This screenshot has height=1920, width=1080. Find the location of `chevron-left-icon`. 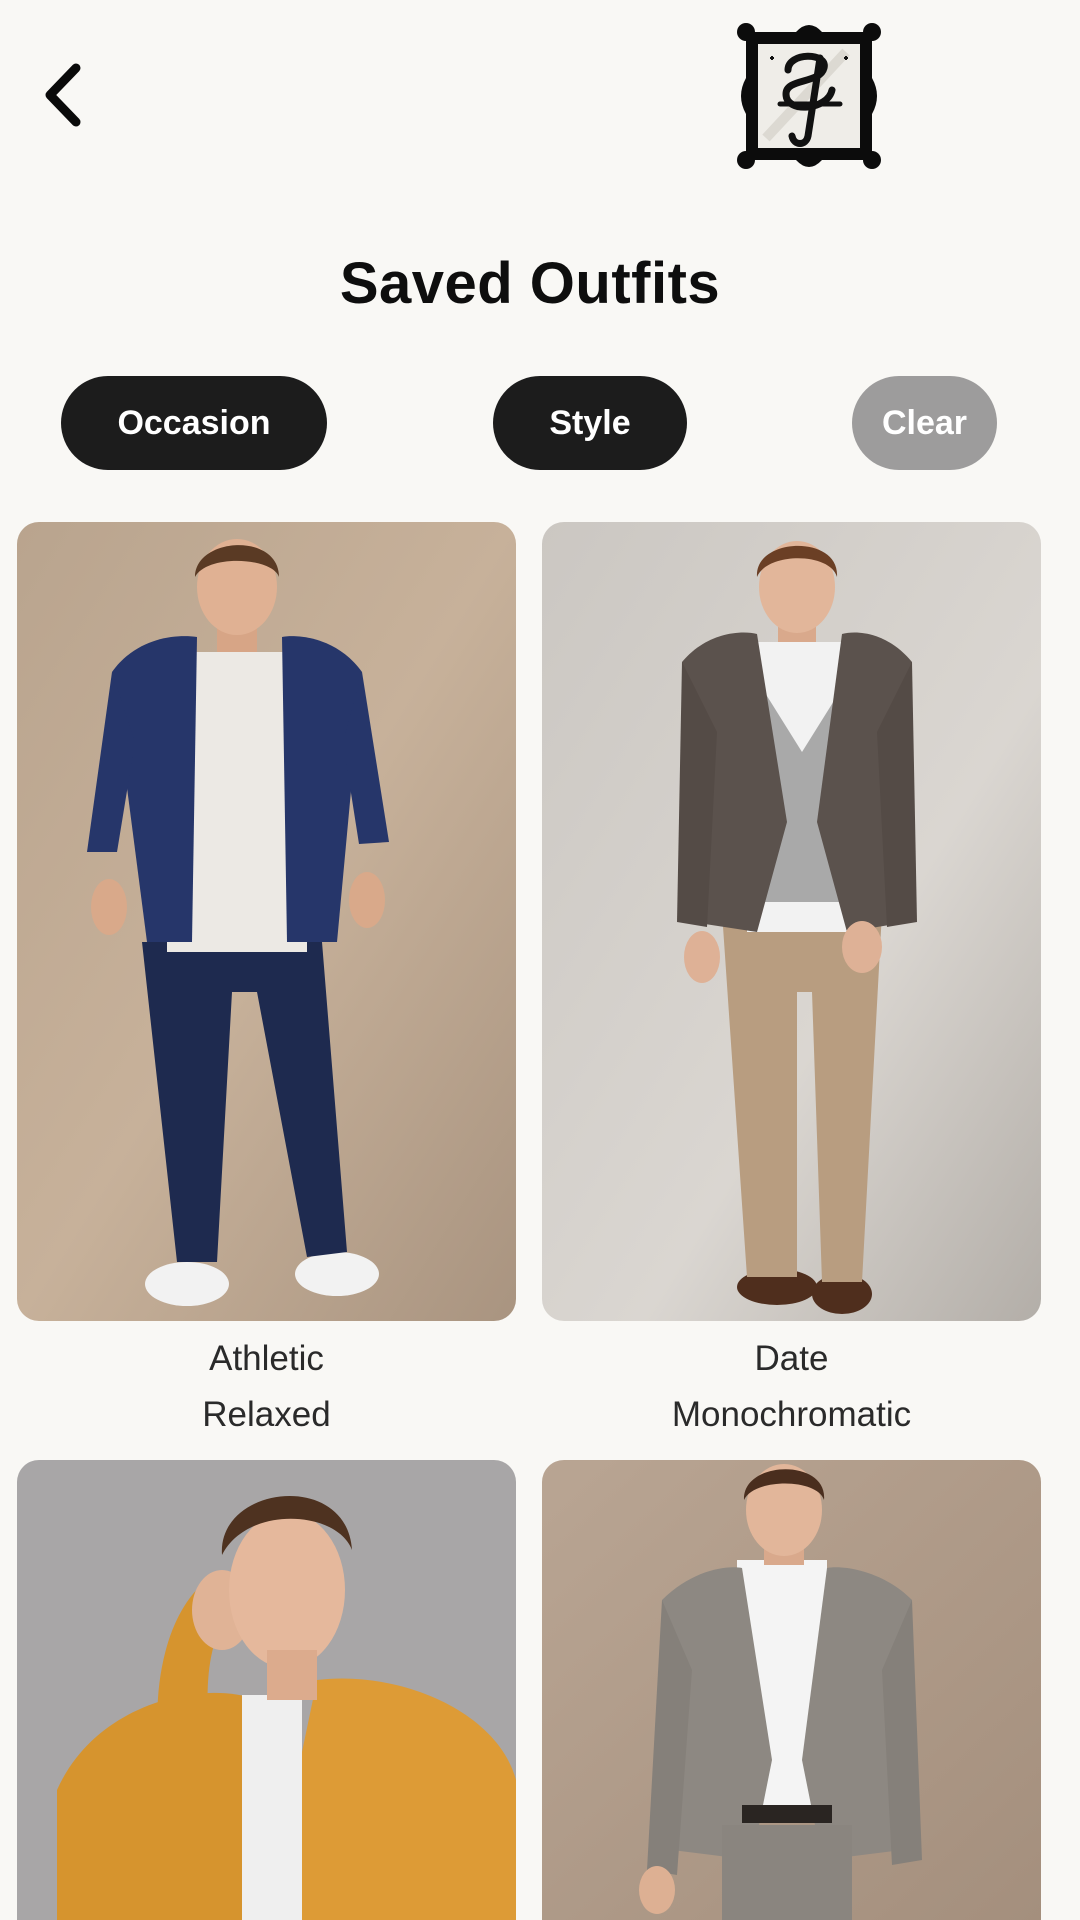

chevron-left-icon is located at coordinates (63, 95).